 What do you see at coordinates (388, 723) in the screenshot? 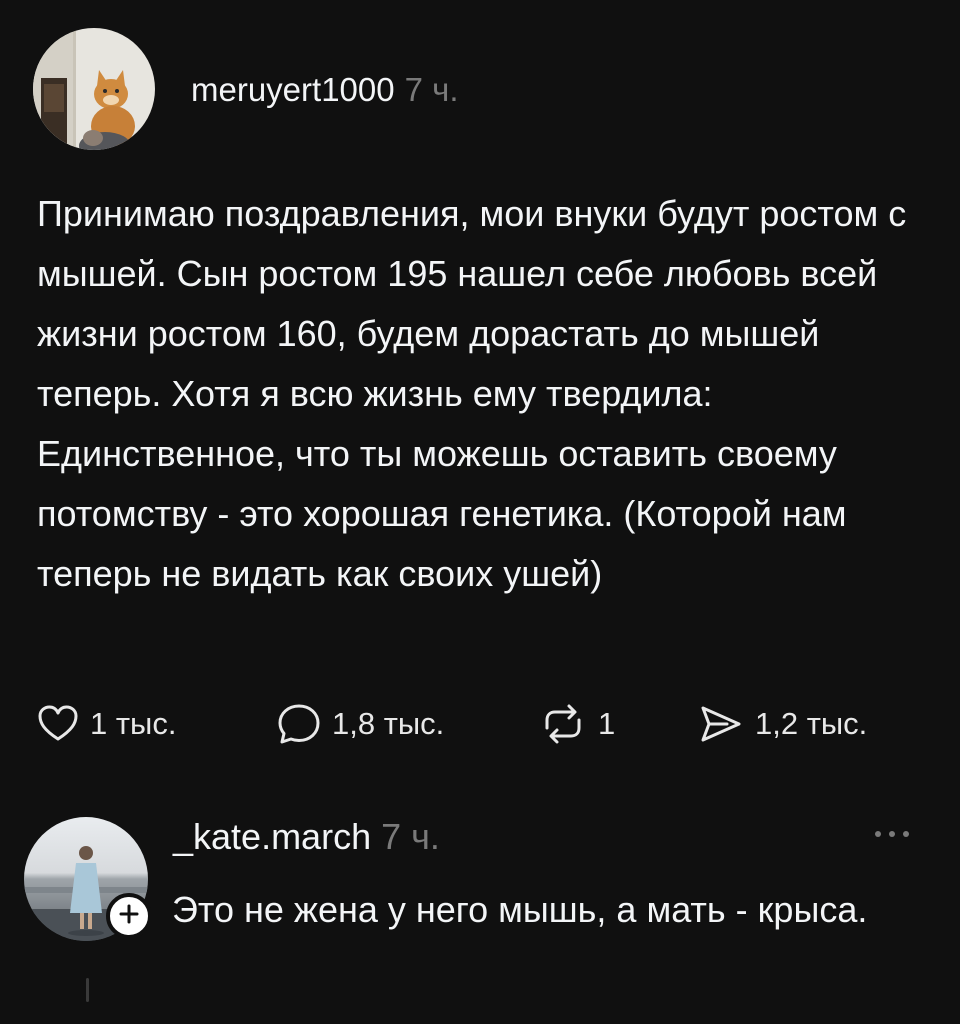
I see `reply-count: 1,8 тыс.` at bounding box center [388, 723].